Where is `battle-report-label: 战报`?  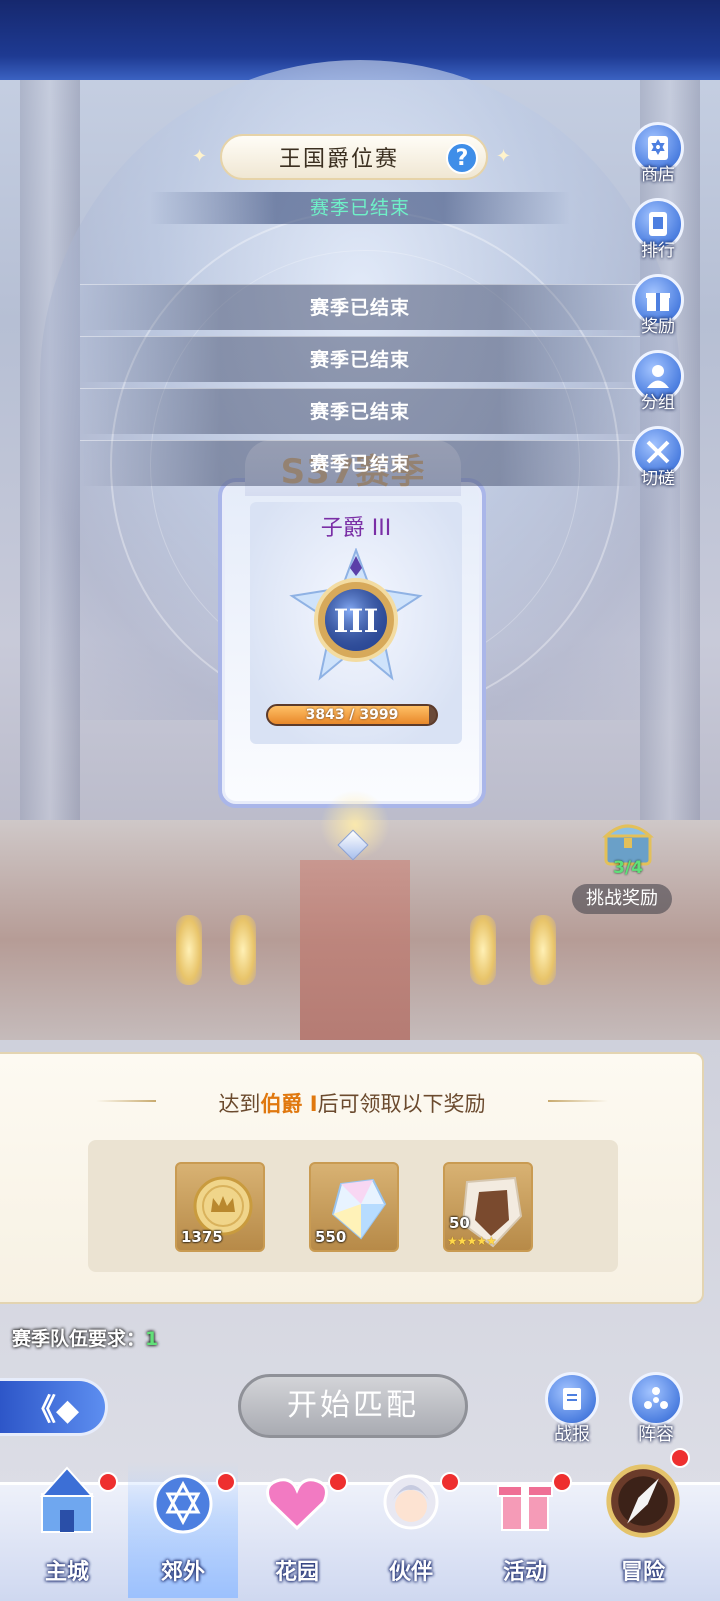
battle-report-label: 战报 is located at coordinates (572, 1434).